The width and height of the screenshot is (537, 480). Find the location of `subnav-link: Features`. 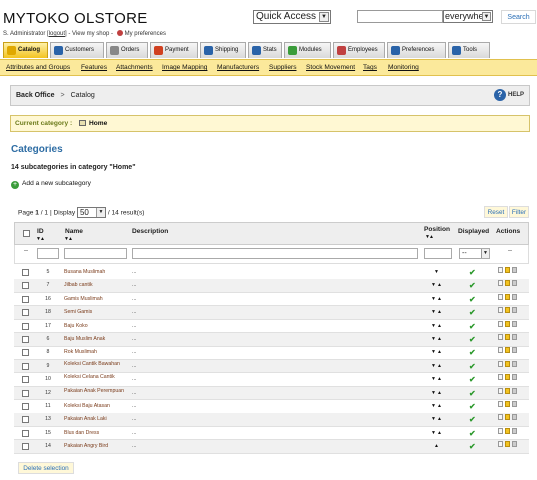

subnav-link: Features is located at coordinates (94, 67).